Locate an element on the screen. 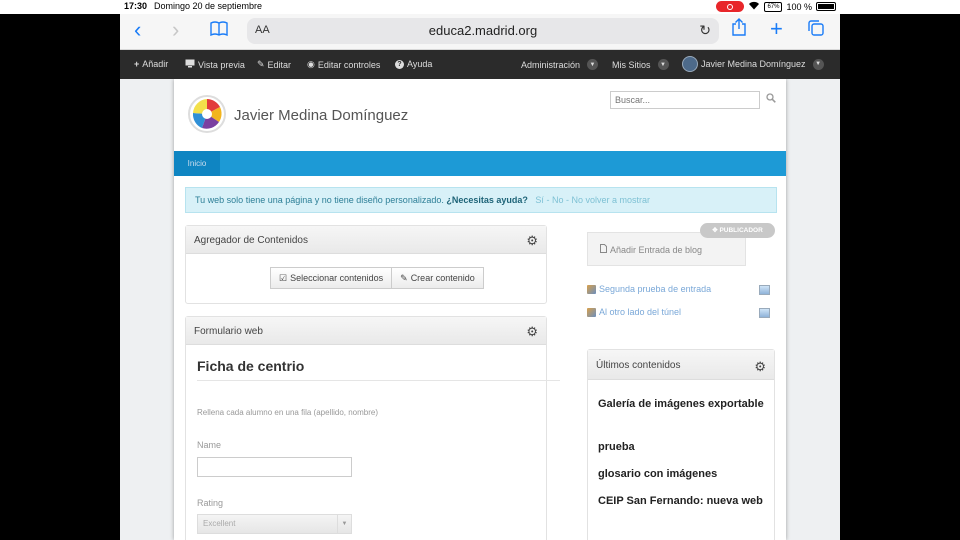 Image resolution: width=960 pixels, height=540 pixels. url-text: educa2.madrid.org is located at coordinates (483, 30).